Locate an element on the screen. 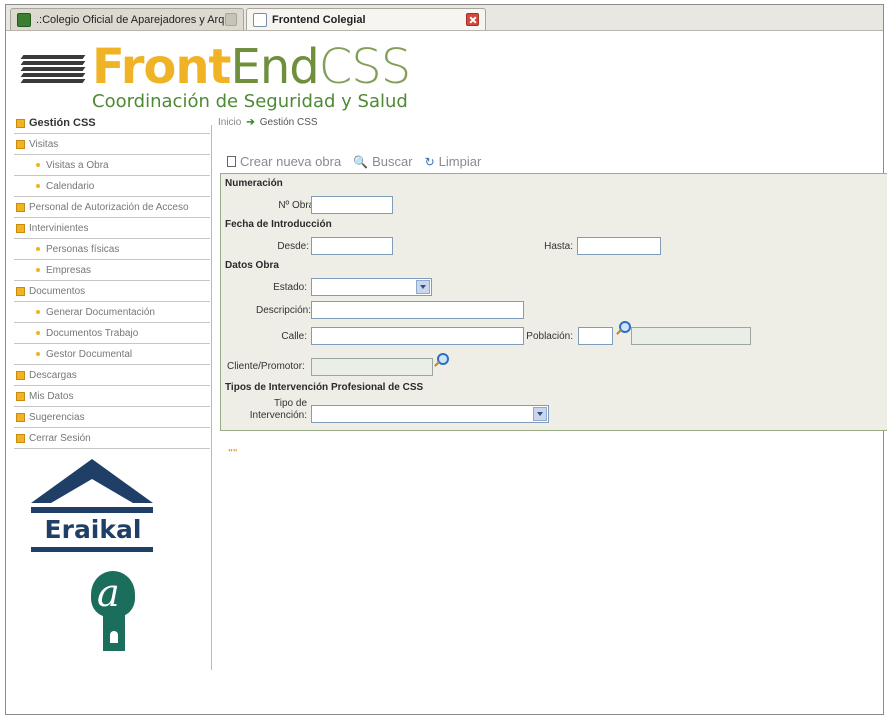 This screenshot has width=887, height=717. refresh-icon: ↻ is located at coordinates (429, 161).